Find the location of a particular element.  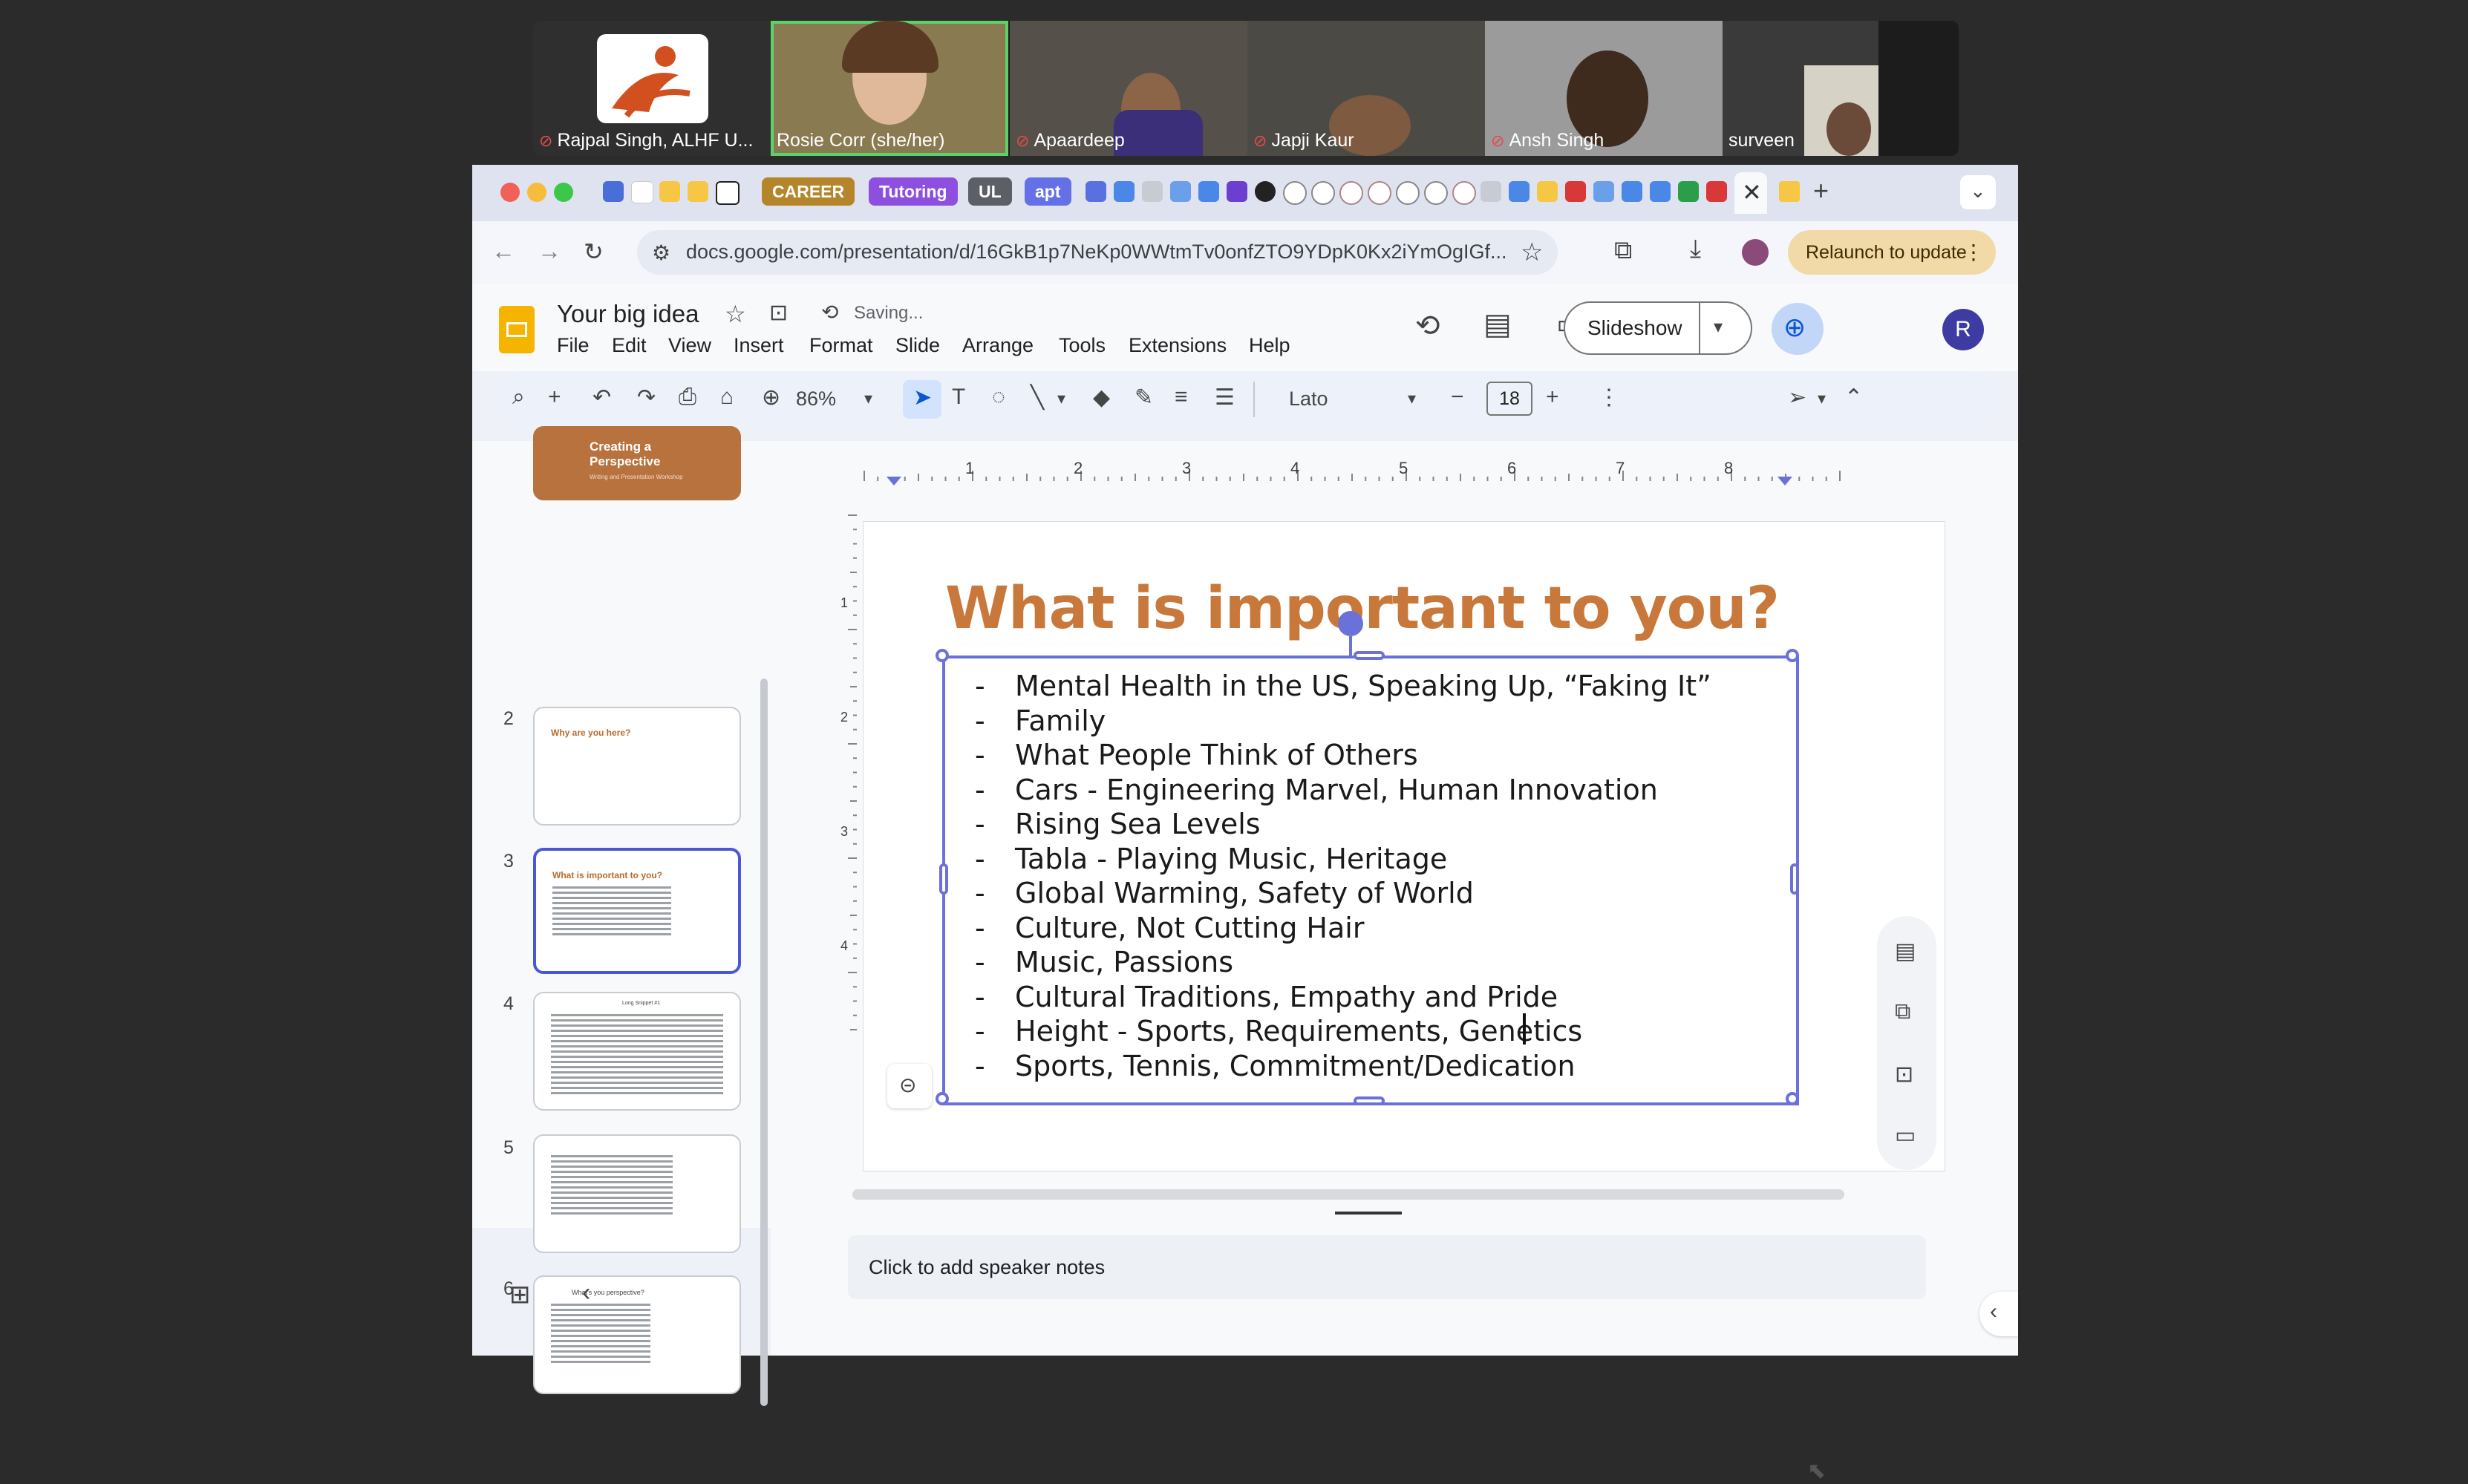

new-slide-icon: + is located at coordinates (554, 397).